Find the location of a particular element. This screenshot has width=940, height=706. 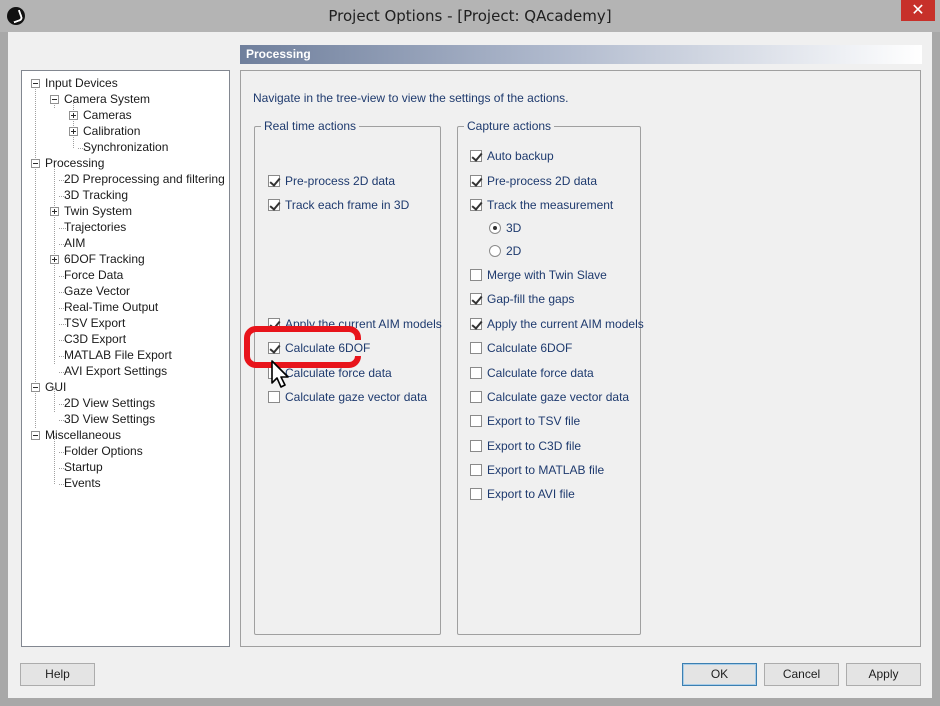

tree-item-c3d-export: C3D Export is located at coordinates (95, 339).